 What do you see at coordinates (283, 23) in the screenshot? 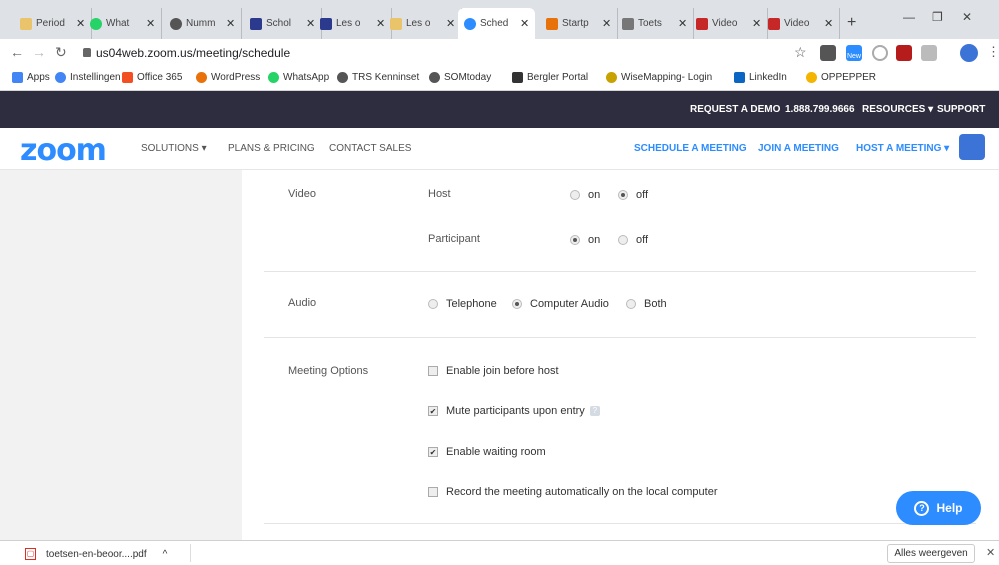
I see `browser-tab: Schol ✕` at bounding box center [283, 23].